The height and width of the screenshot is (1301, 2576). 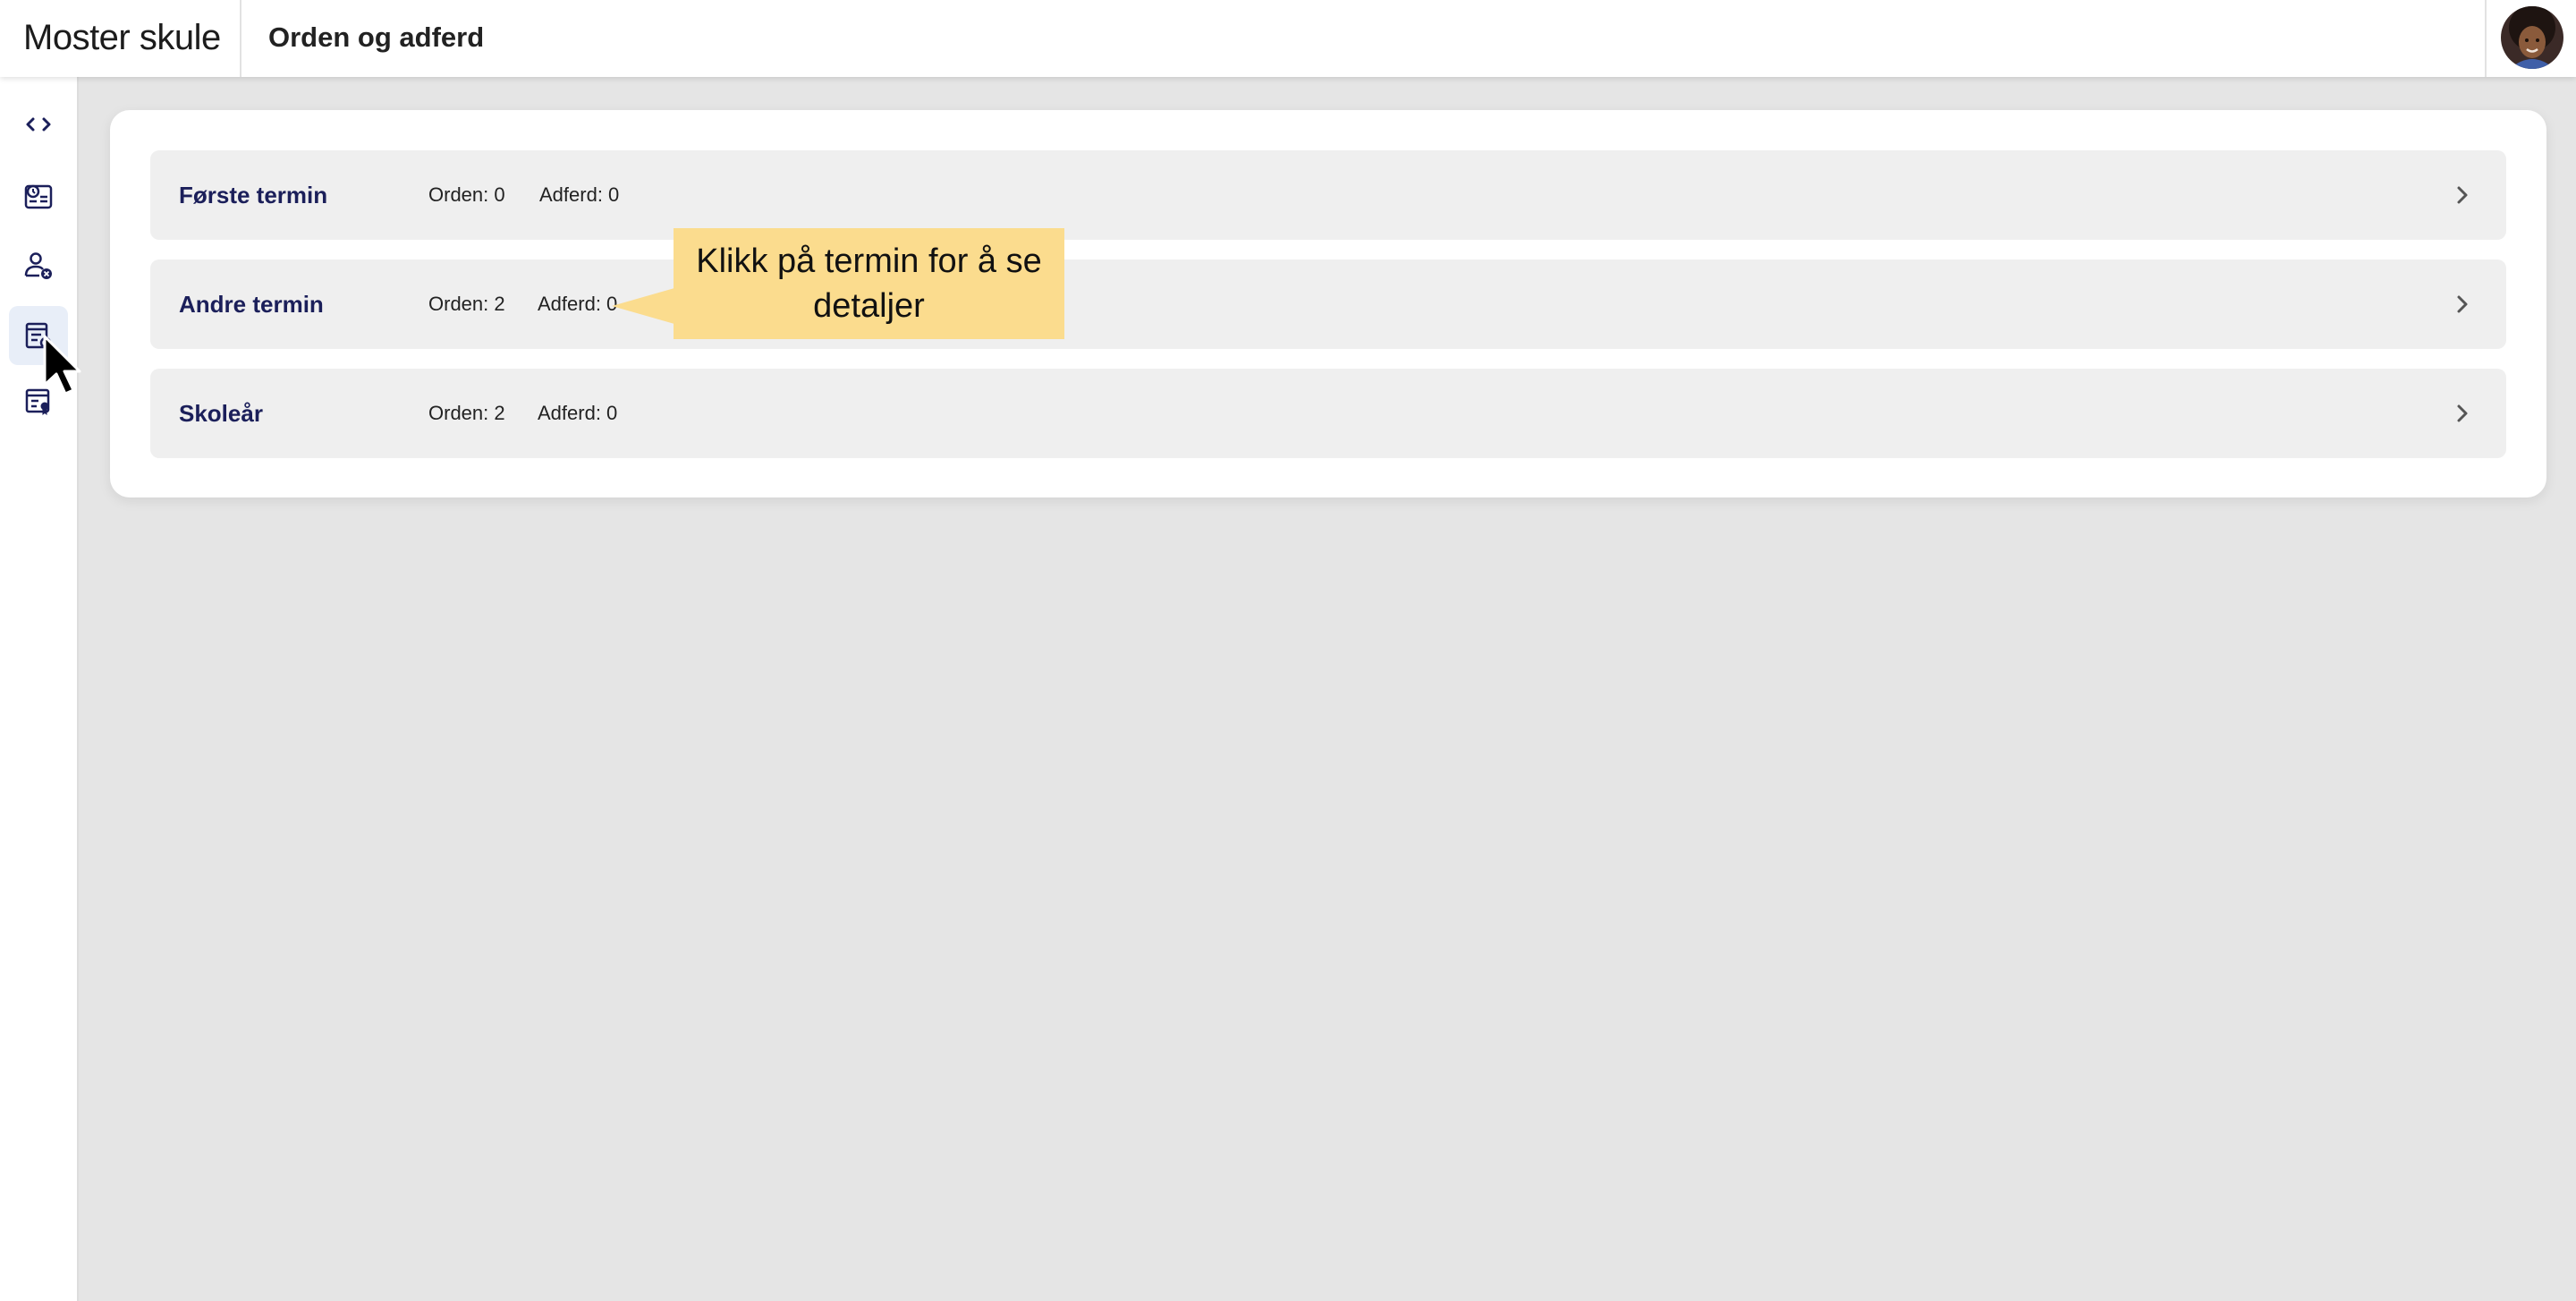 What do you see at coordinates (221, 413) in the screenshot?
I see `term-name: Skoleår` at bounding box center [221, 413].